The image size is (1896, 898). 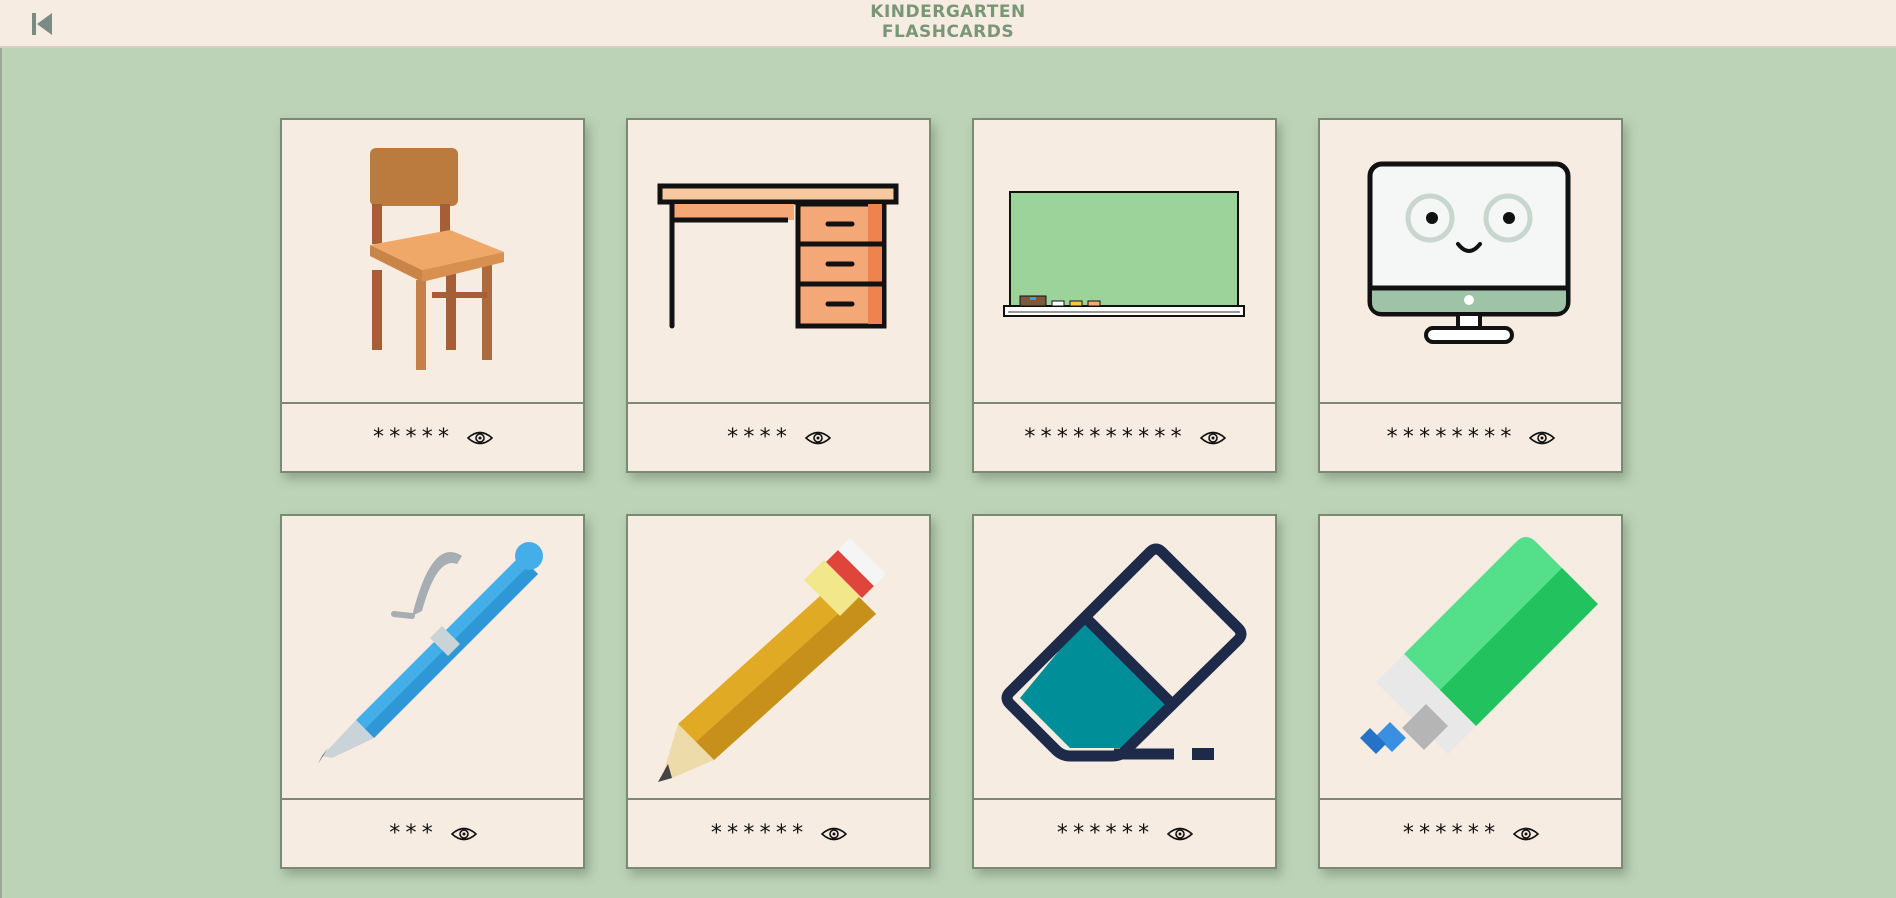 I want to click on flashcard-chair: *****, so click(x=432, y=295).